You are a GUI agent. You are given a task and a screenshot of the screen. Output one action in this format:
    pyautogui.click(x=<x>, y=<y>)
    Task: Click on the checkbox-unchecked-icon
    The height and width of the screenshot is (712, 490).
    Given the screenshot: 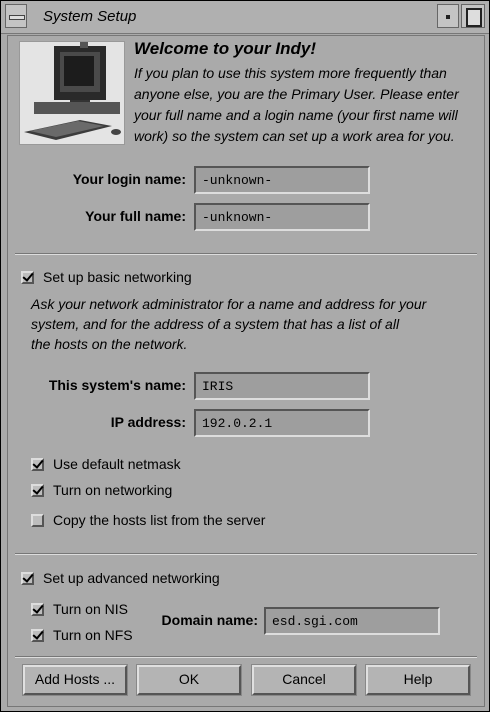 What is the action you would take?
    pyautogui.click(x=37, y=520)
    